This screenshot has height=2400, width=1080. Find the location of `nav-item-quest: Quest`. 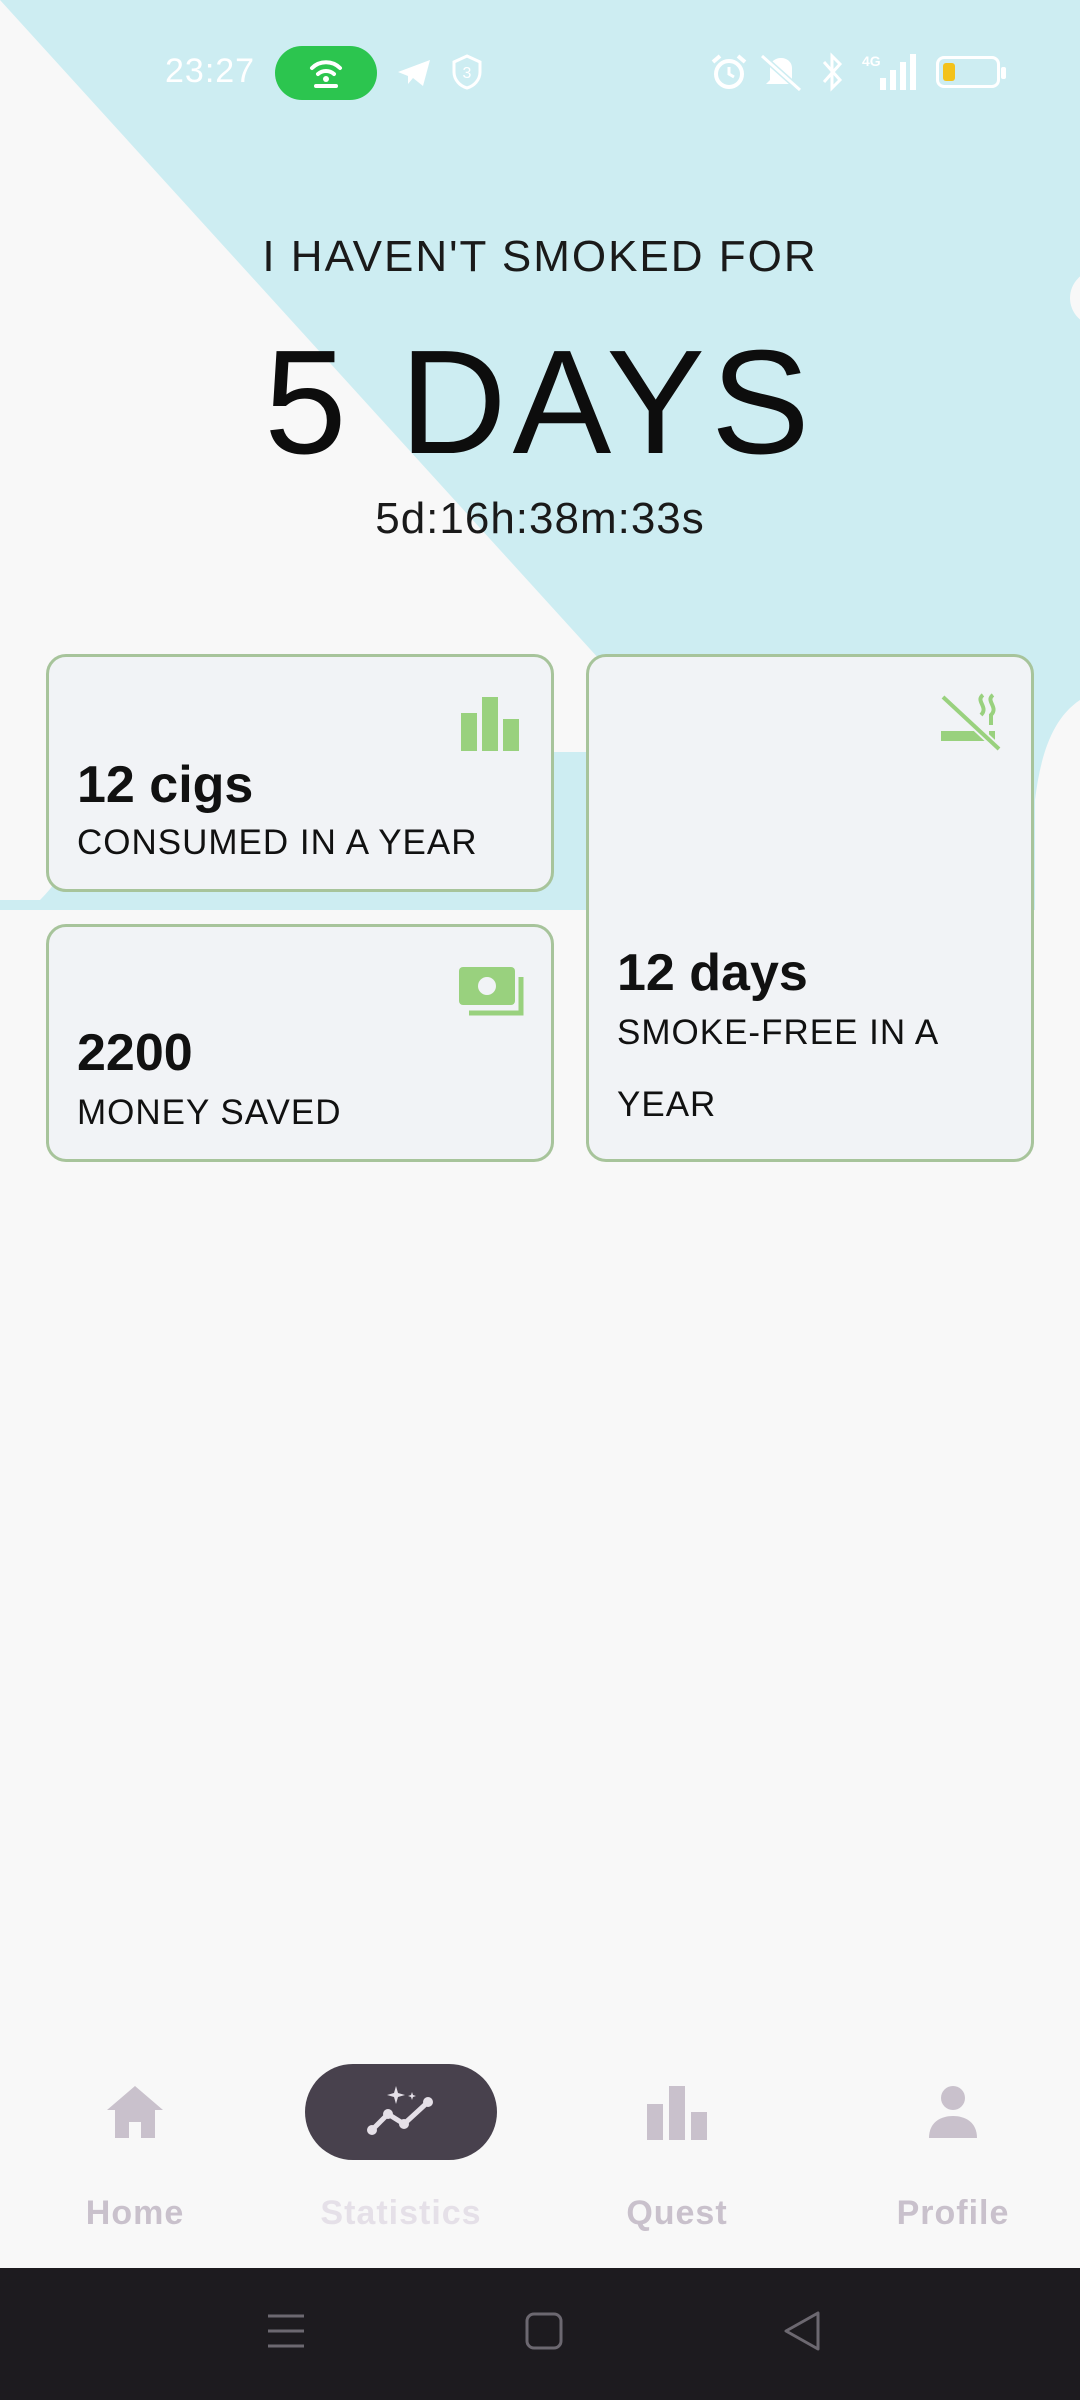

nav-item-quest: Quest is located at coordinates (677, 2149).